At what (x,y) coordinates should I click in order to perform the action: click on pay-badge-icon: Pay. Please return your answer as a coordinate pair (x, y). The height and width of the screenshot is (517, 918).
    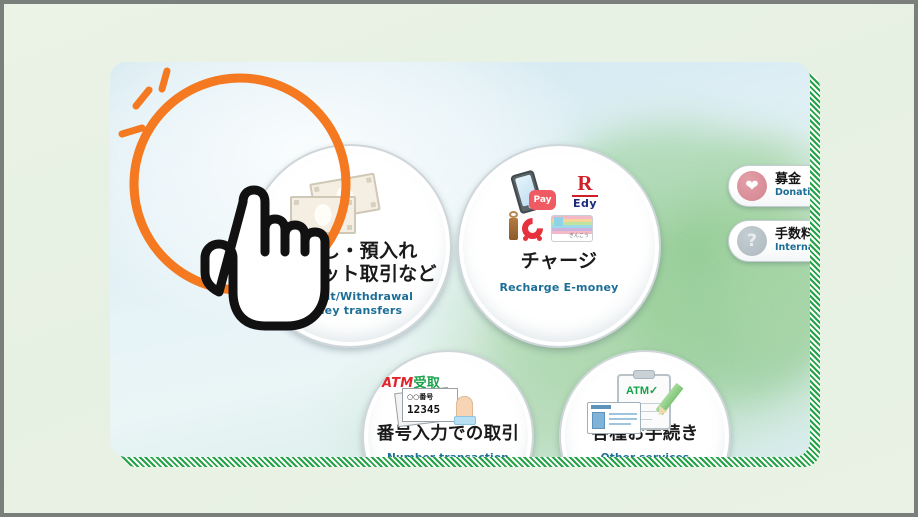
    Looking at the image, I should click on (542, 200).